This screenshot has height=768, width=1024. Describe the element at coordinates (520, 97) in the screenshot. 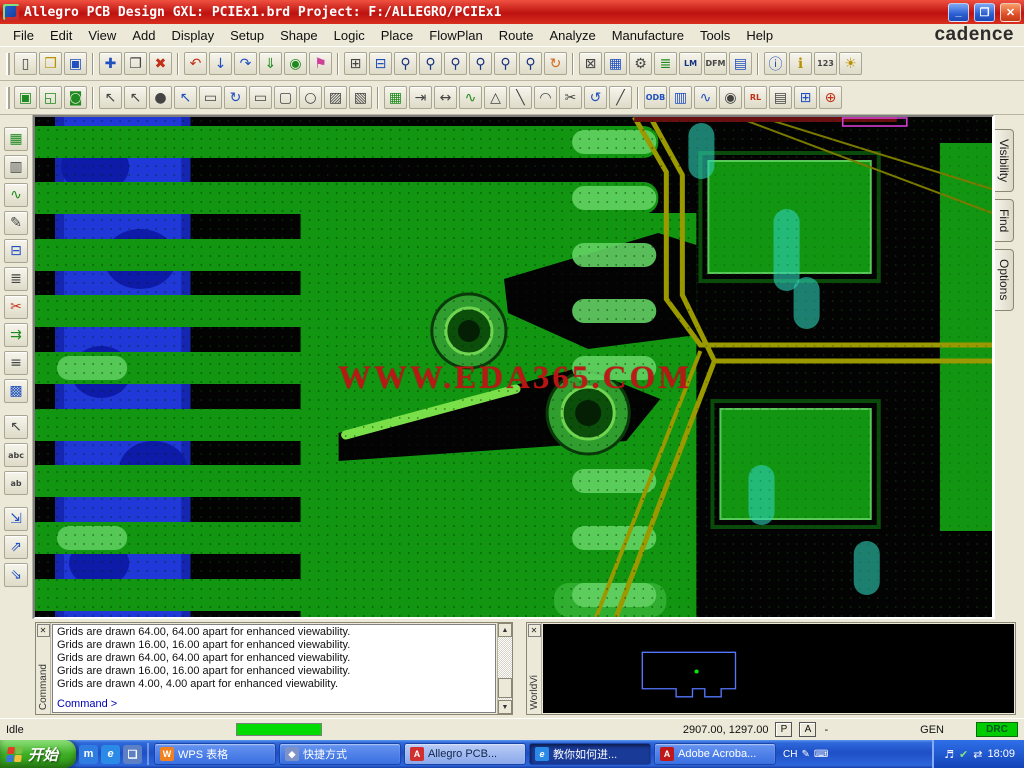

I see `line-tool-icon: ╲` at that location.